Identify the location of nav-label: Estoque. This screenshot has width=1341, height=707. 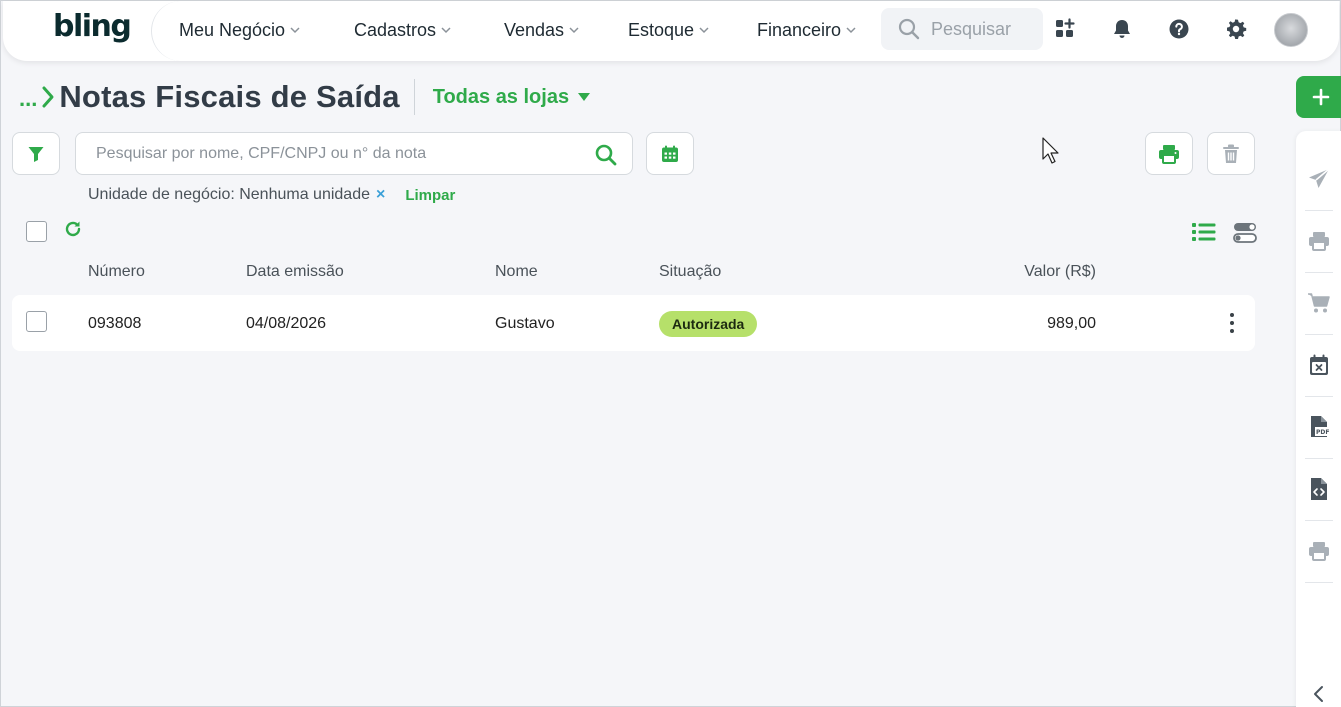
(661, 29).